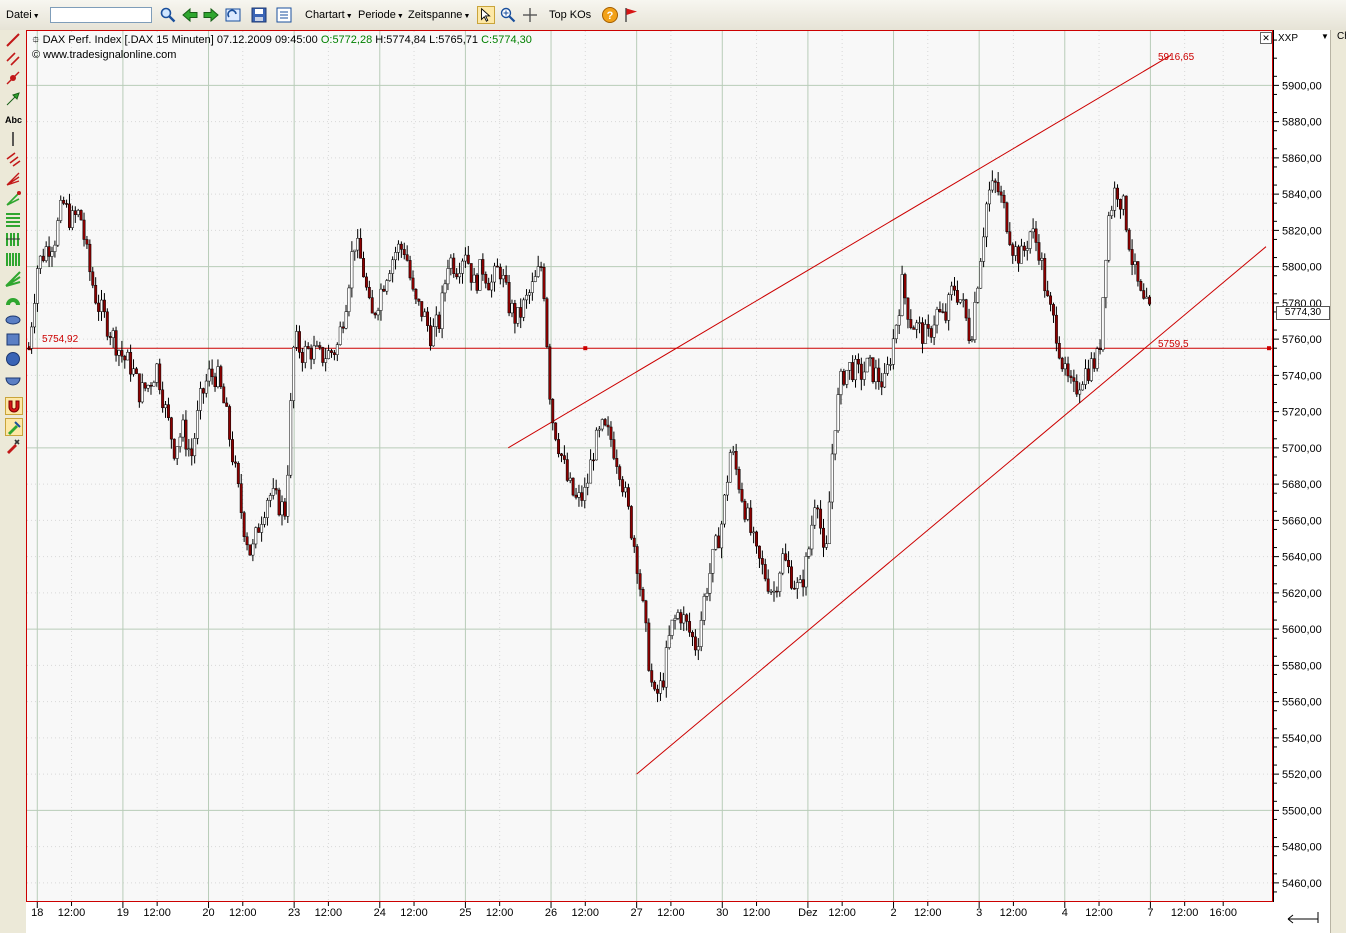 This screenshot has width=1346, height=933. What do you see at coordinates (13, 279) in the screenshot?
I see `fibonacci-fan-tool-icon` at bounding box center [13, 279].